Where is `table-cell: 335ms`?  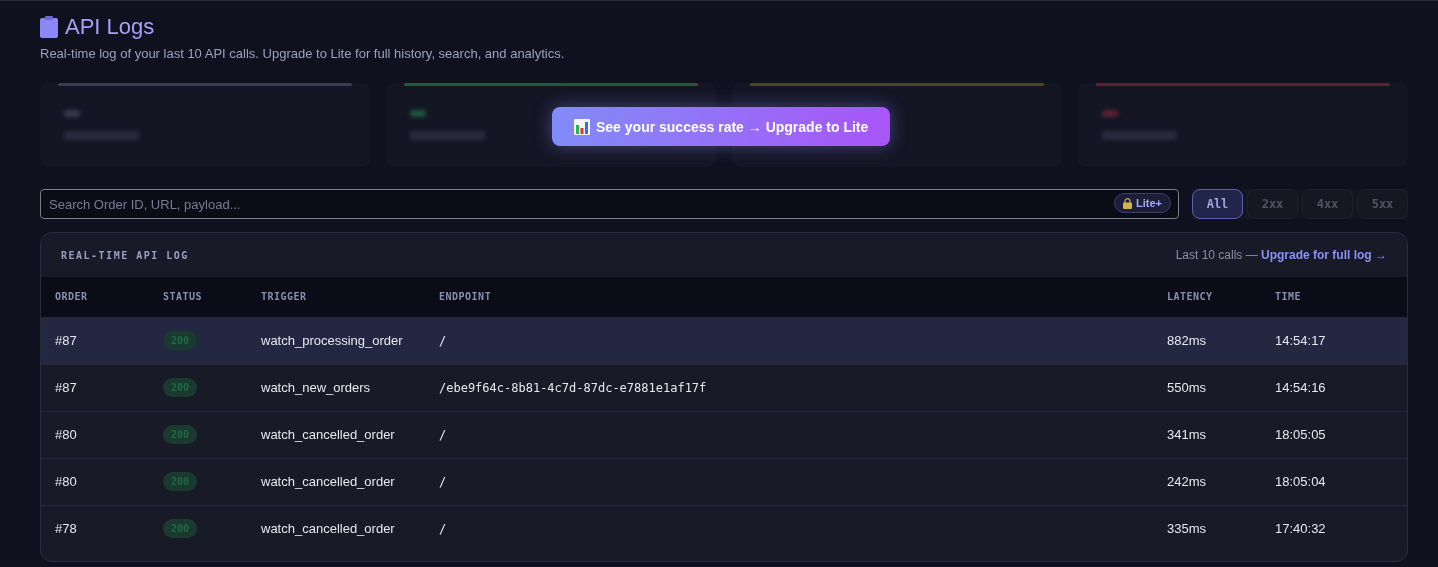 table-cell: 335ms is located at coordinates (1187, 529).